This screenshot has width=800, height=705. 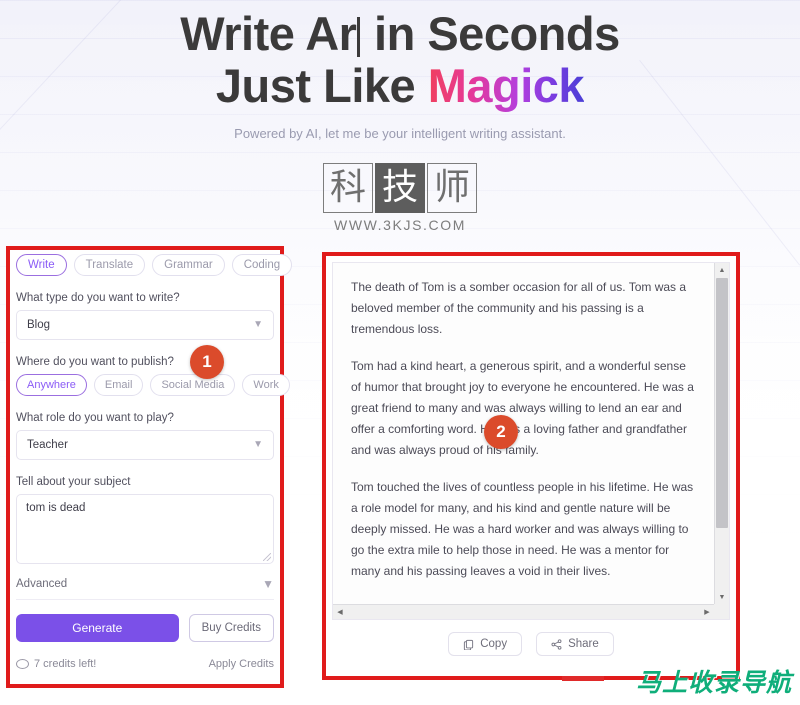 I want to click on logo-char-2: 技, so click(x=400, y=188).